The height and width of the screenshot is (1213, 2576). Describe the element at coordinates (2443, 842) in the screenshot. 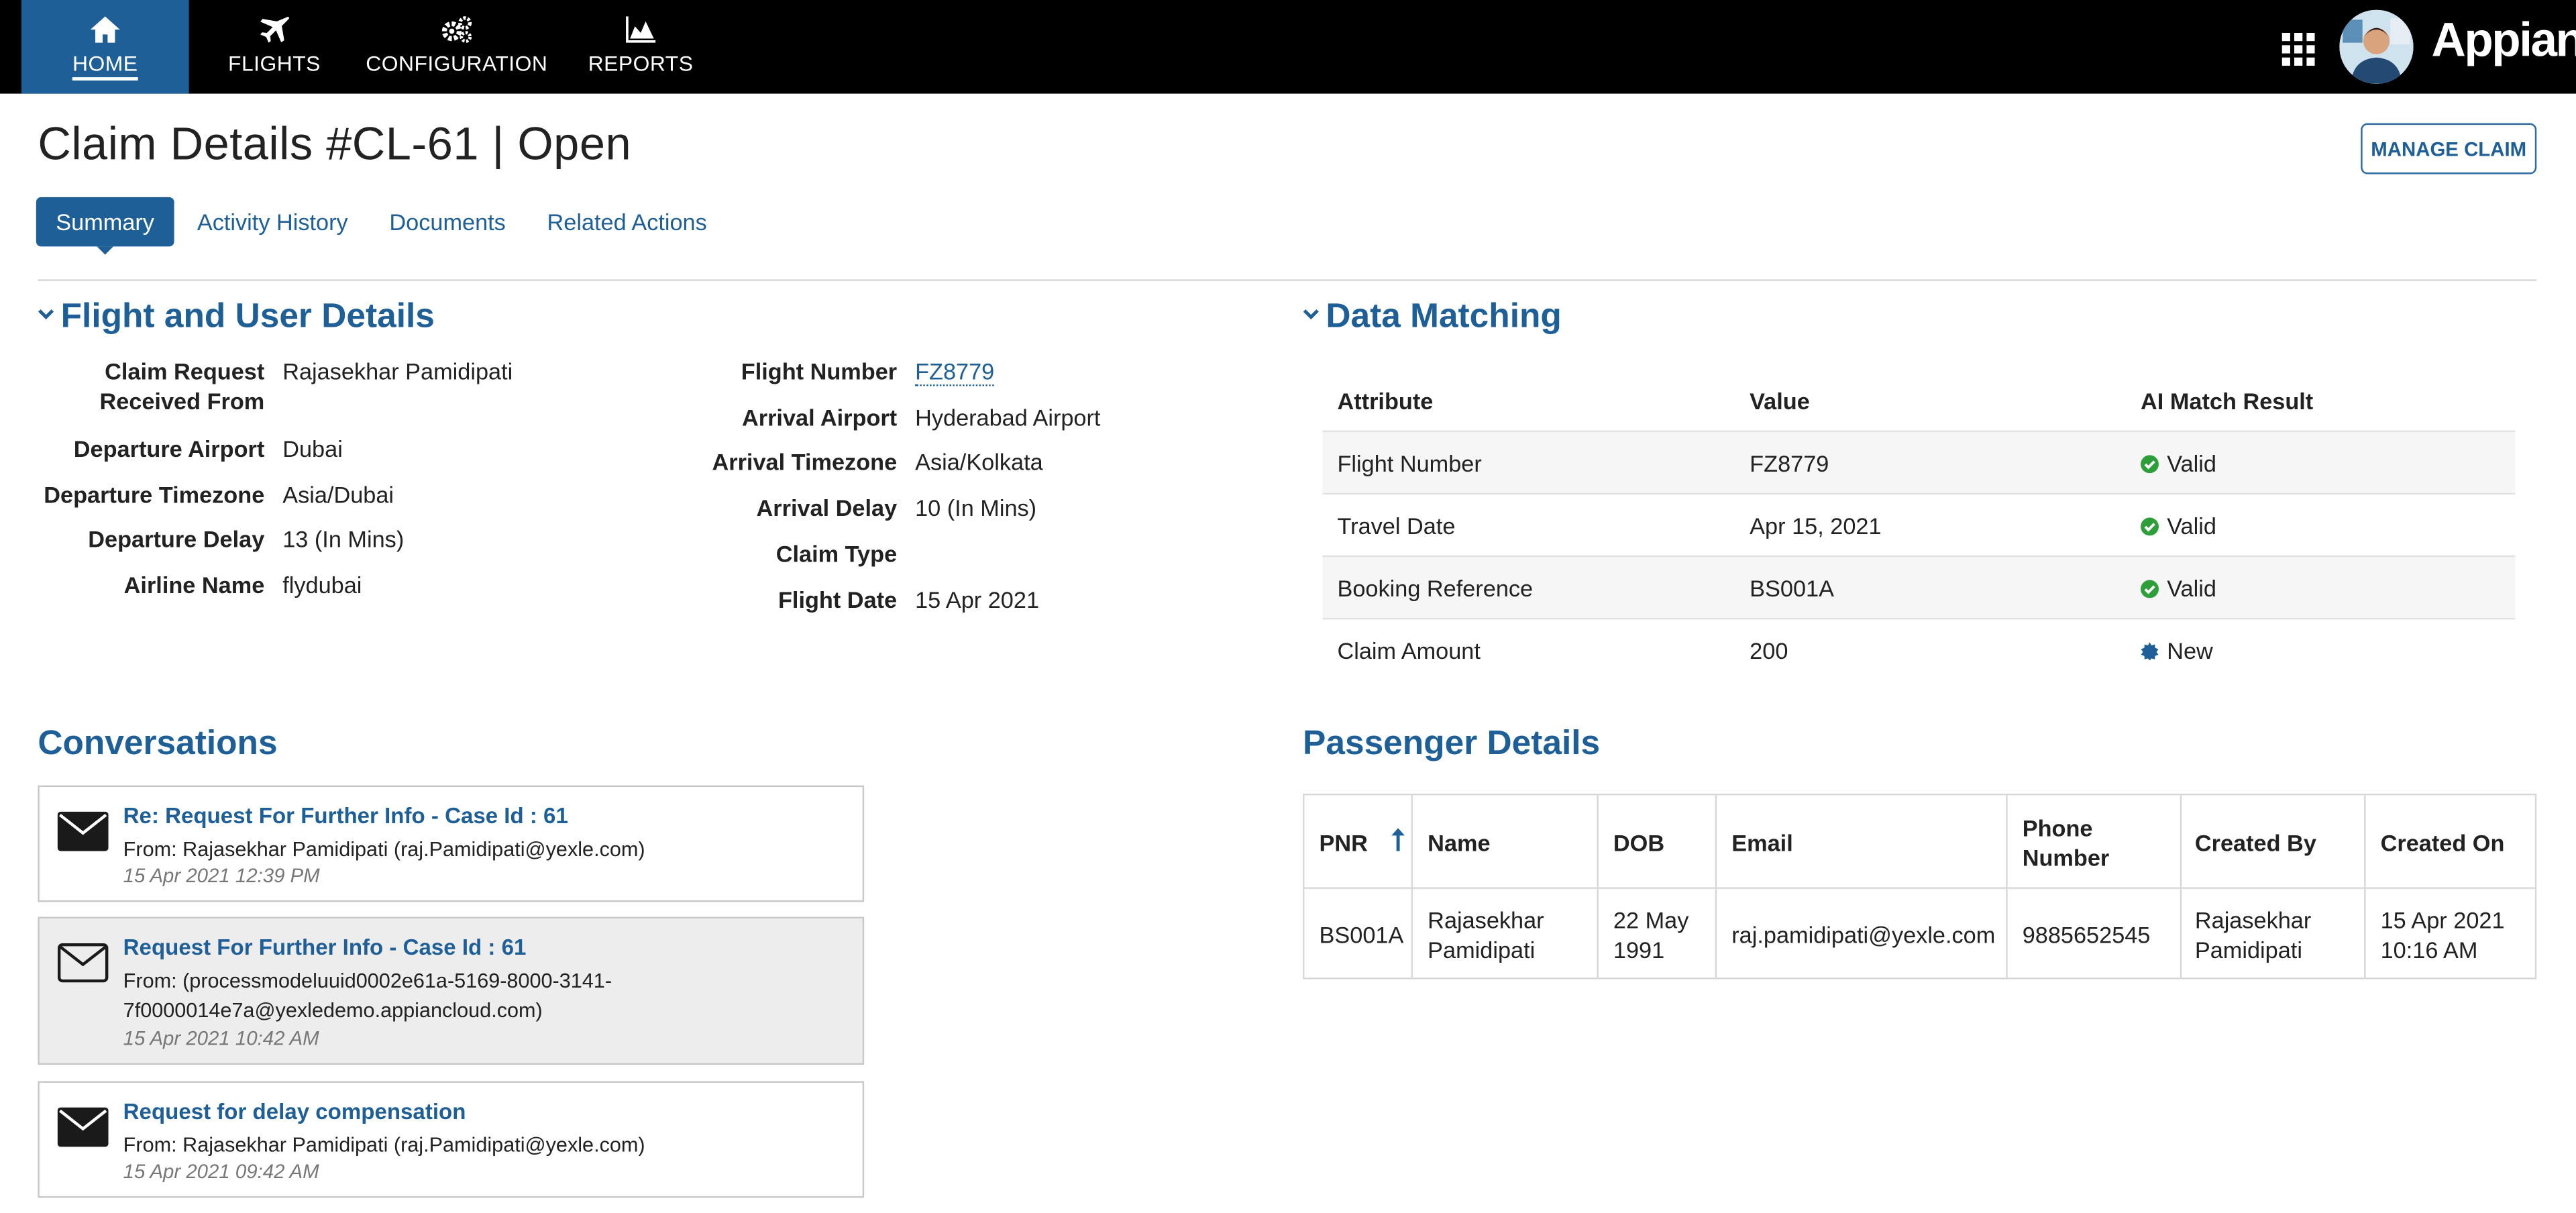

I see `pt-header-created-on: Created On` at that location.